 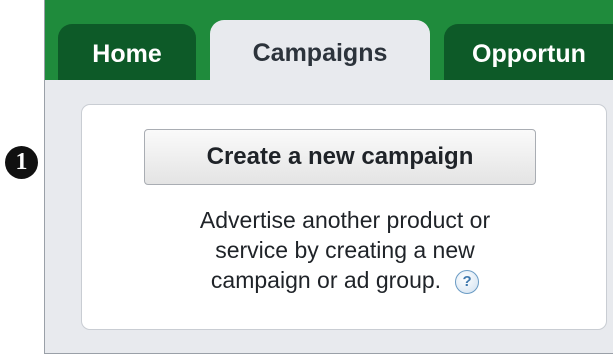 I want to click on description-line-text: campaign or ad group., so click(x=326, y=280).